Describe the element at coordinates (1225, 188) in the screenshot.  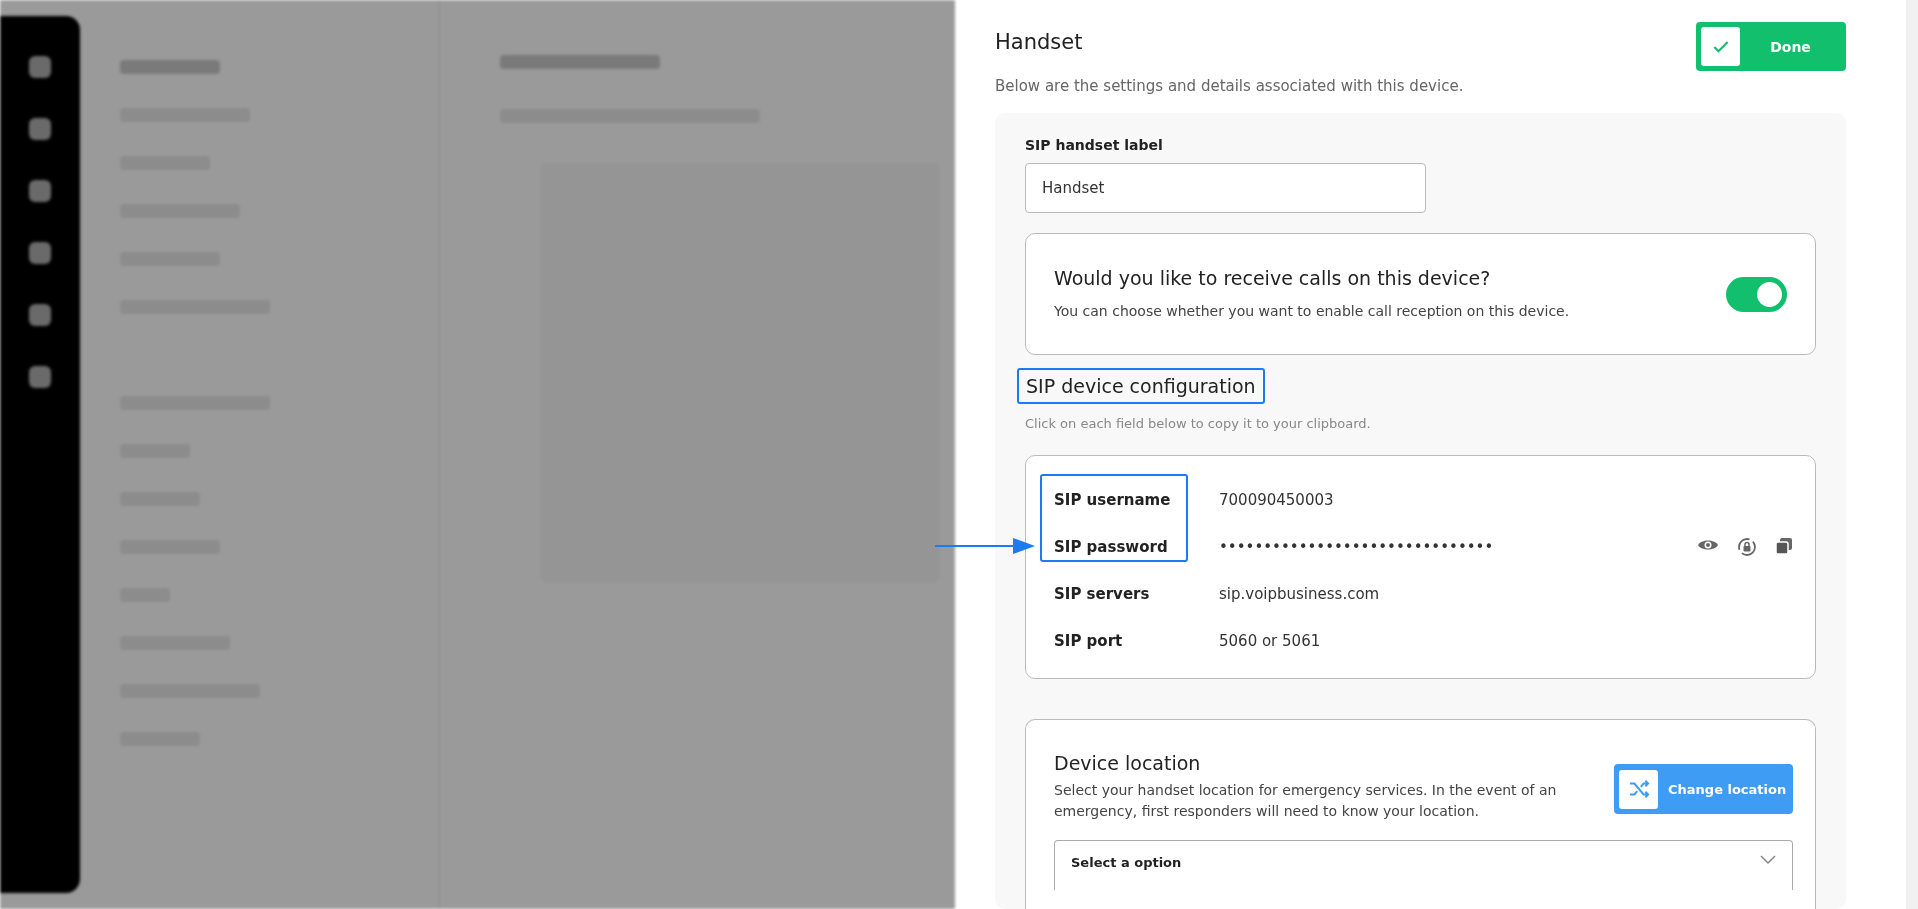
I see `input-field: Handset` at that location.